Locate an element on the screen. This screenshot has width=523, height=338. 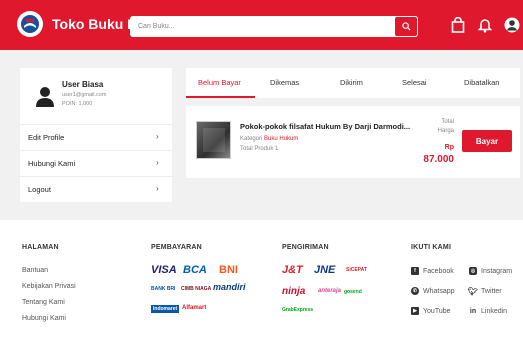
user-avatar-icon is located at coordinates (512, 25).